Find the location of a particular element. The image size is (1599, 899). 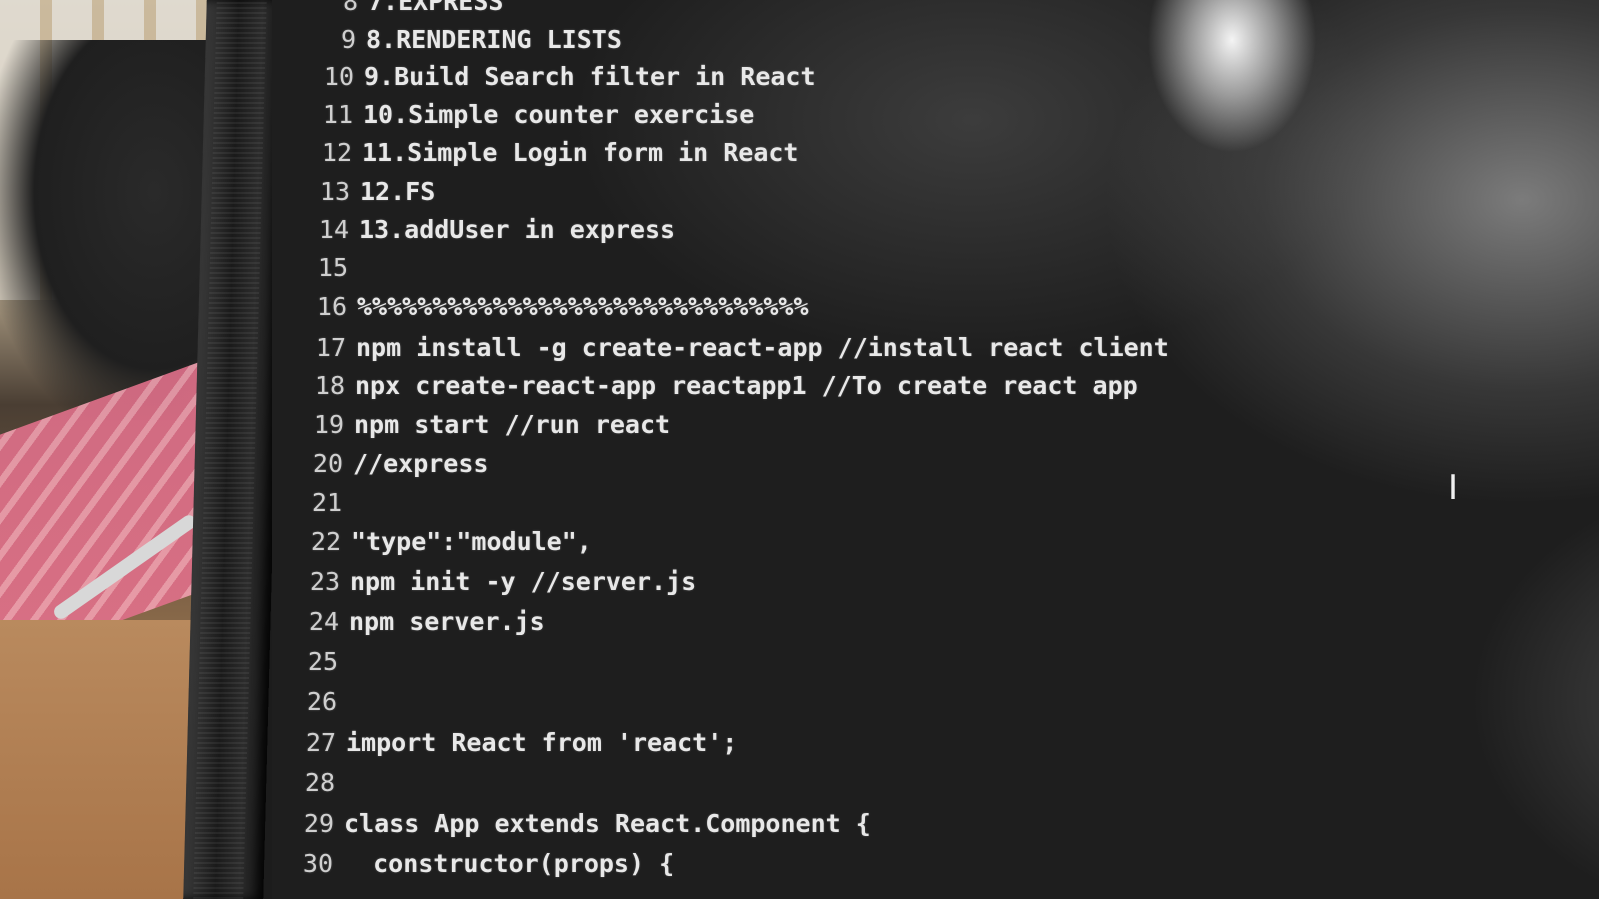

code-line: 23 npm init -y //server.js is located at coordinates (496, 582).